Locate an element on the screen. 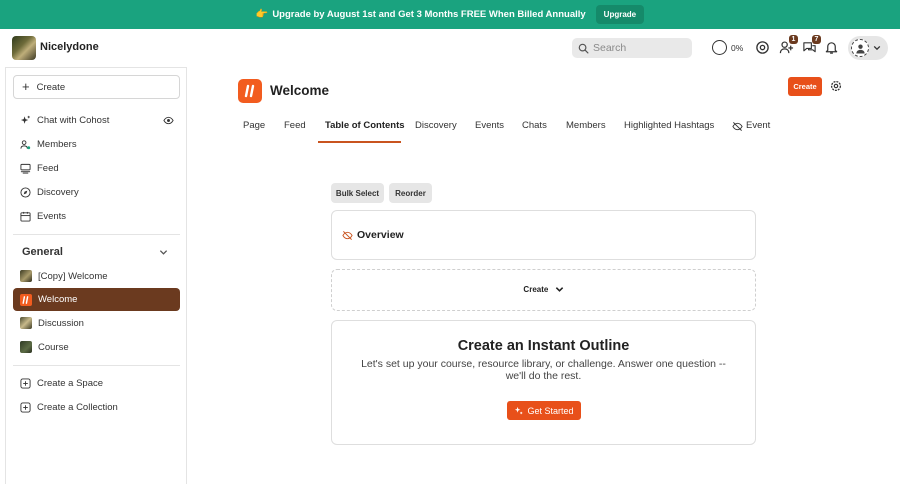 This screenshot has height=484, width=900. sidebar-item-label: Welcome is located at coordinates (58, 299).